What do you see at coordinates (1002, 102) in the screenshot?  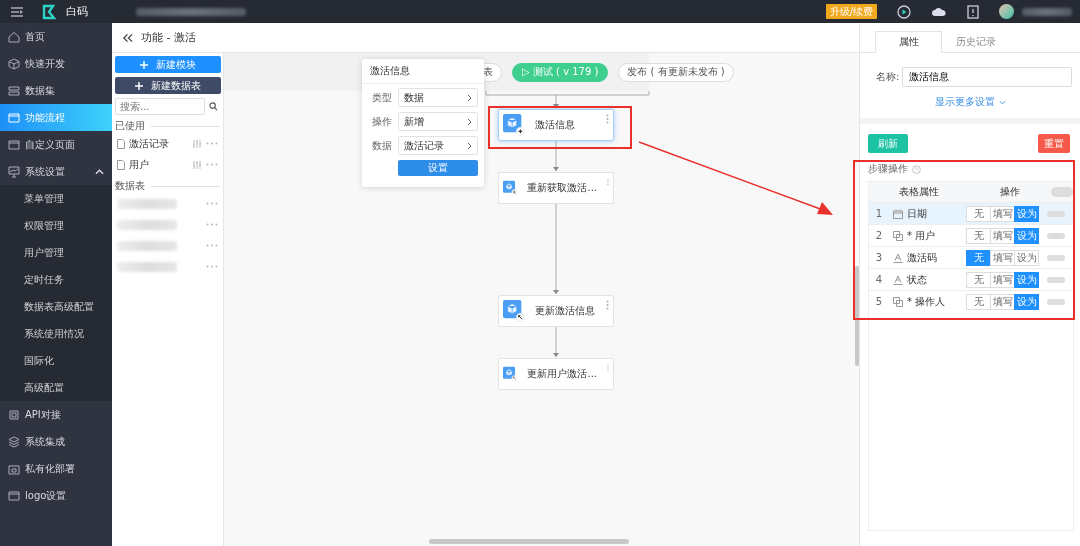 I see `chevron-down-icon` at bounding box center [1002, 102].